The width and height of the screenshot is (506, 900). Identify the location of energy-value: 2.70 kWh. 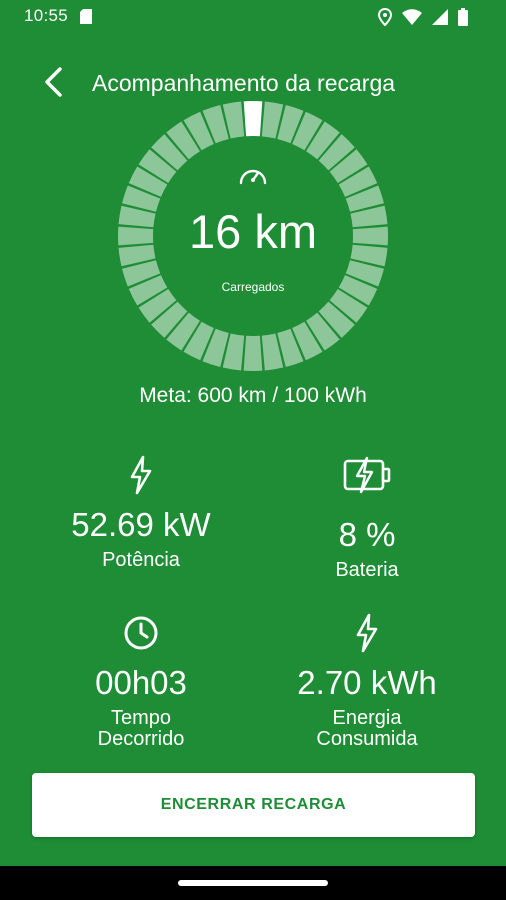
(367, 682).